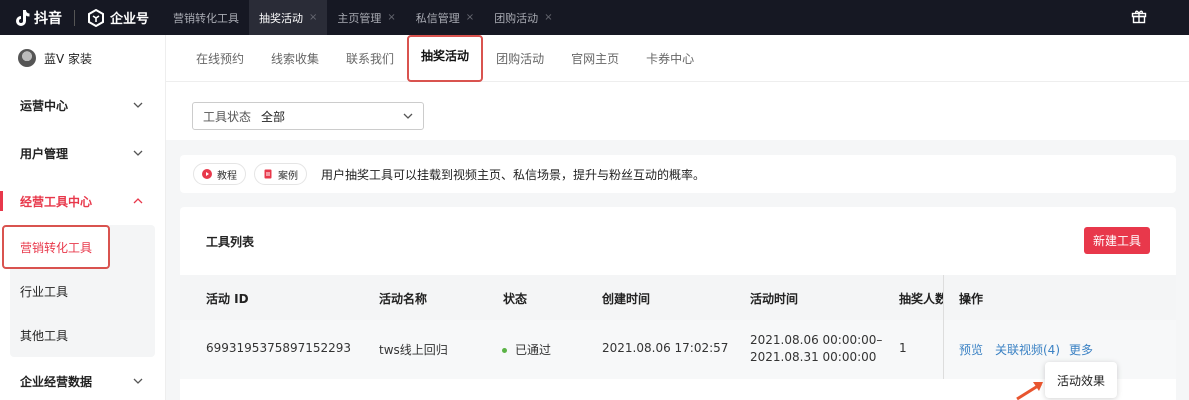 Image resolution: width=1189 pixels, height=400 pixels. I want to click on status-badge: 已通过, so click(526, 349).